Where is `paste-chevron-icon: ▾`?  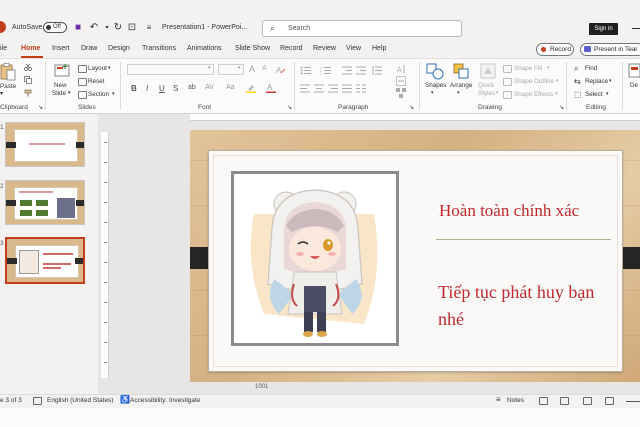 paste-chevron-icon: ▾ is located at coordinates (1, 93).